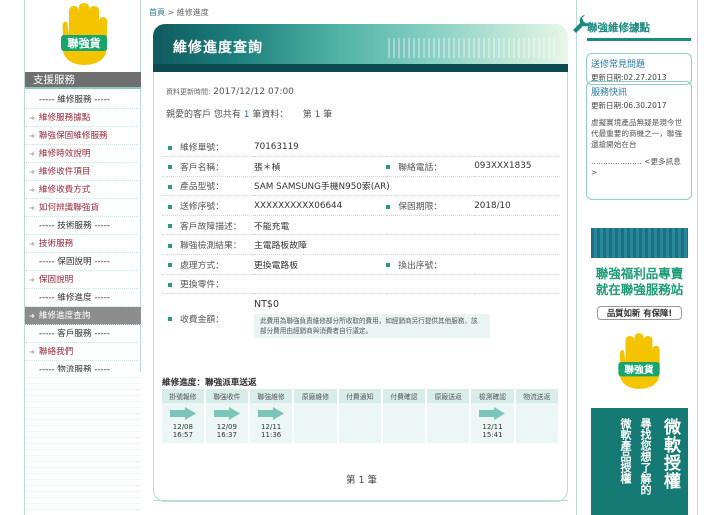 The image size is (720, 515). What do you see at coordinates (360, 396) in the screenshot?
I see `progress-step-label: 付費通知` at bounding box center [360, 396].